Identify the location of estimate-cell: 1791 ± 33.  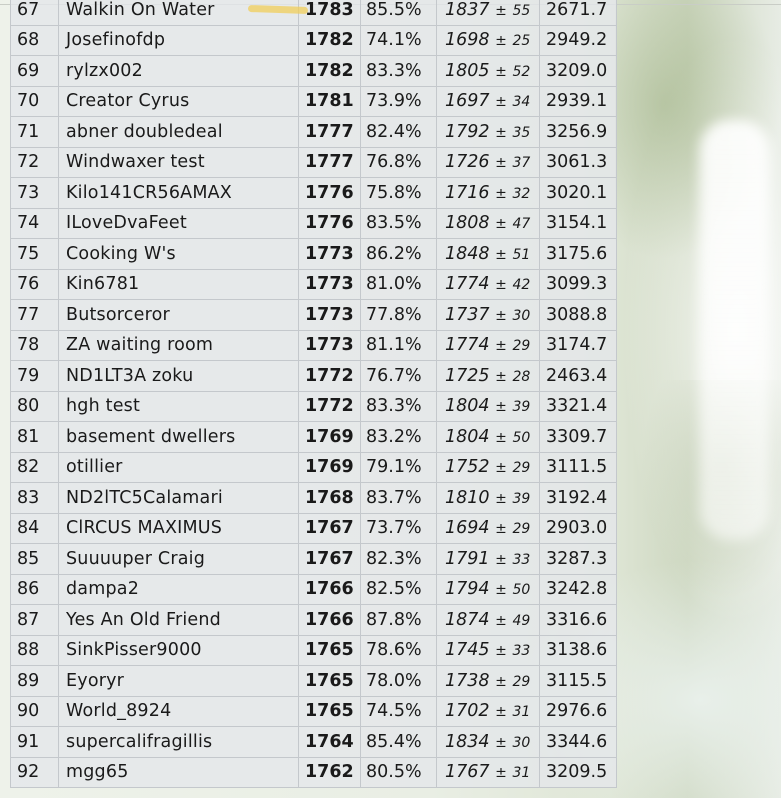
(488, 559).